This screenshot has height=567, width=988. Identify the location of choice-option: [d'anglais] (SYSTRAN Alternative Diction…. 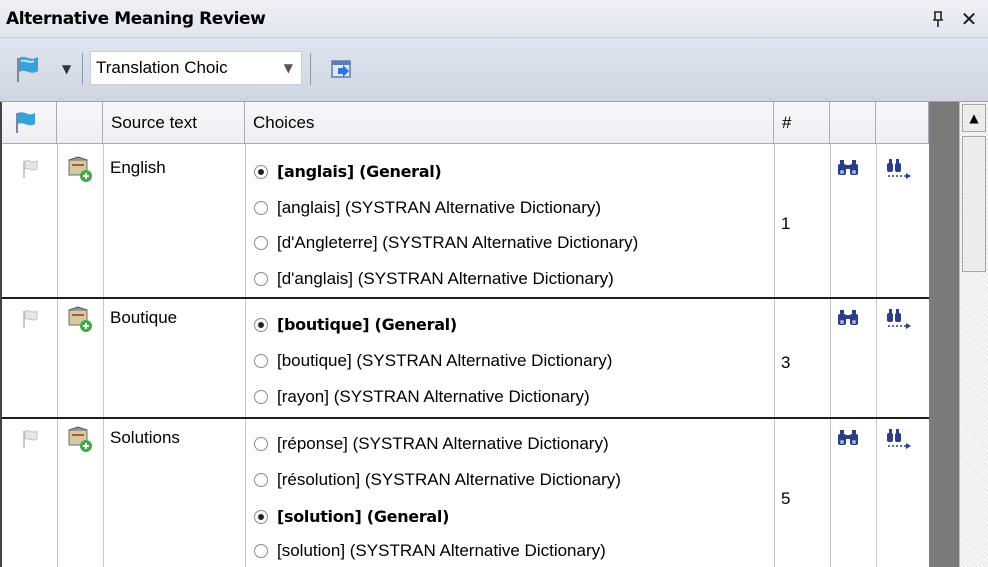
(434, 282).